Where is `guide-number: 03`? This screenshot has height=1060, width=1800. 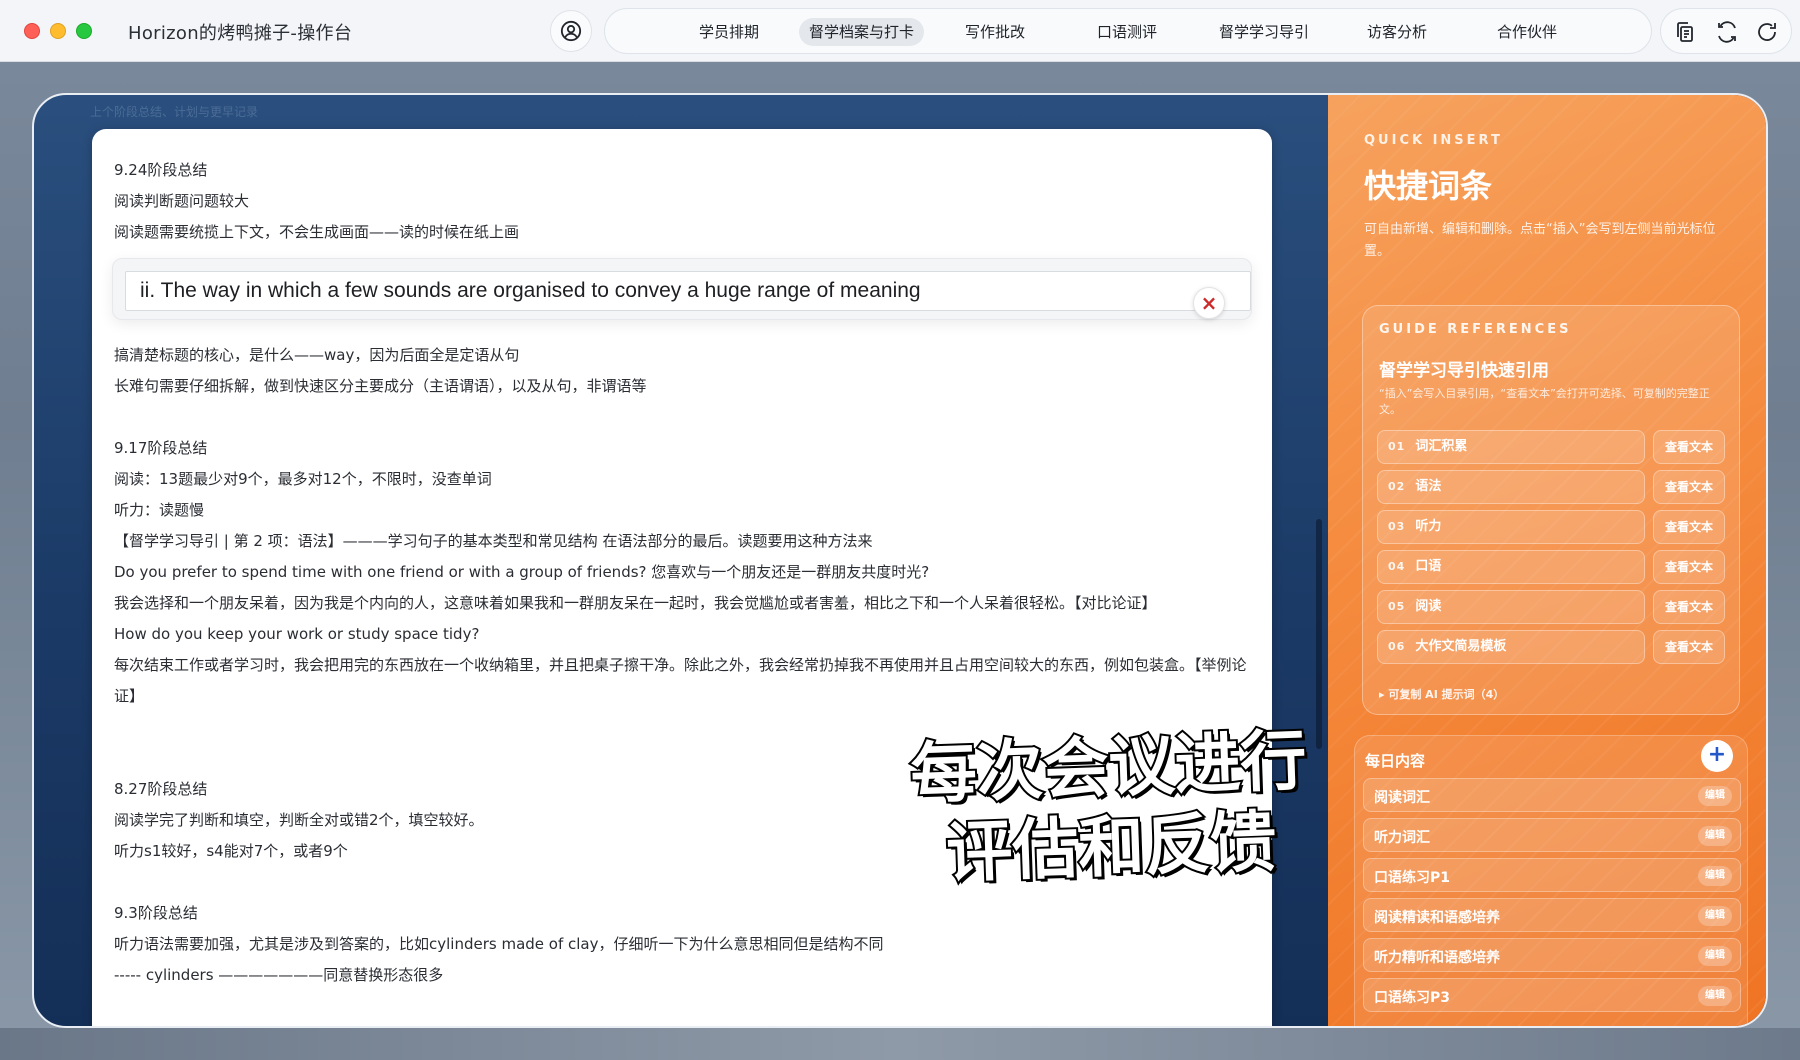 guide-number: 03 is located at coordinates (1397, 526).